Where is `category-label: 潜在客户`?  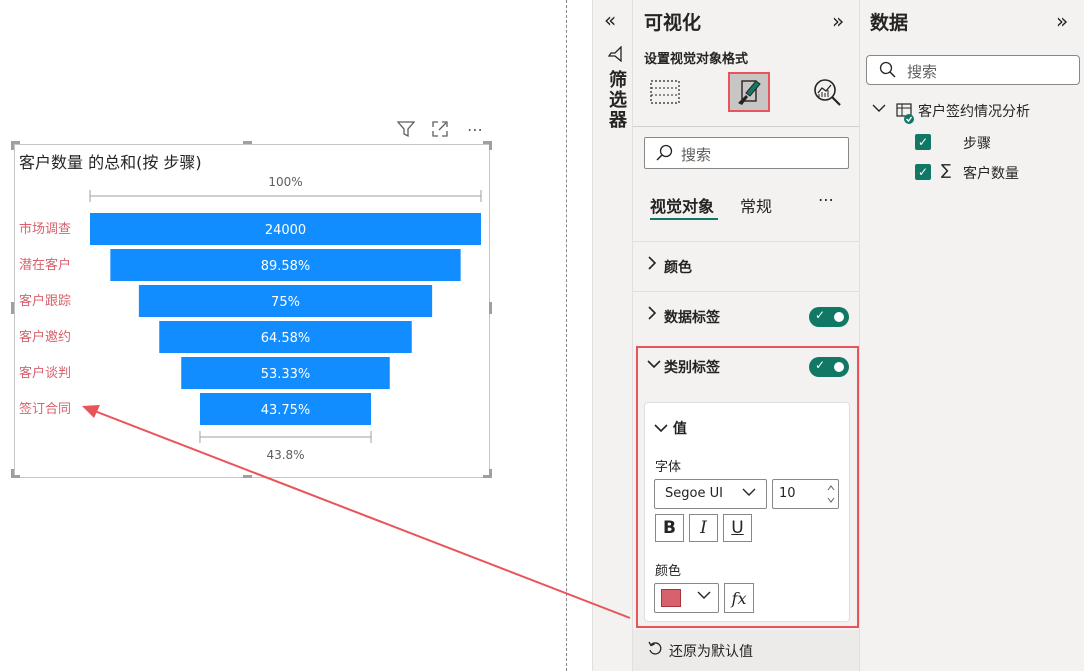 category-label: 潜在客户 is located at coordinates (45, 265).